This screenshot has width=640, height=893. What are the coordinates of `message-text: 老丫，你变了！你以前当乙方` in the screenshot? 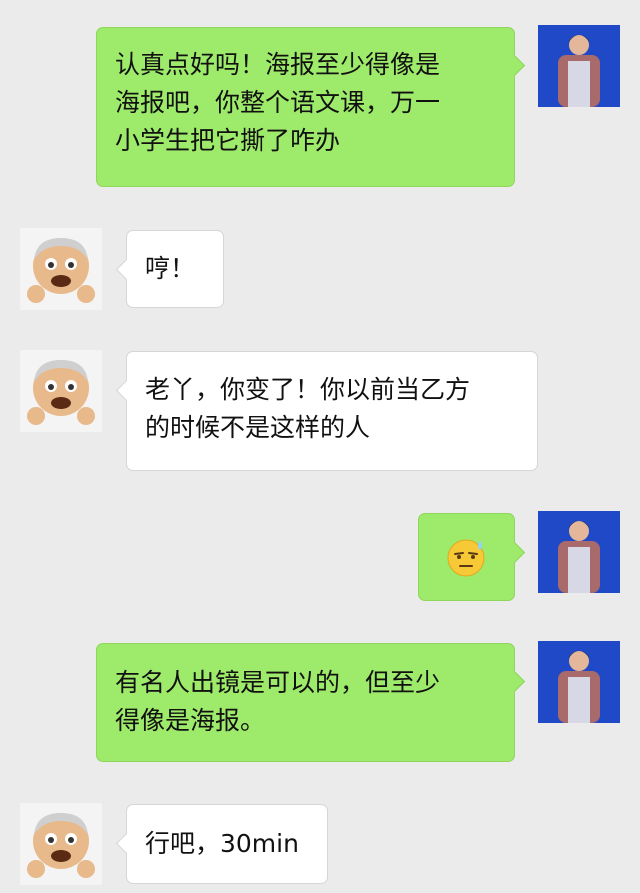 It's located at (308, 389).